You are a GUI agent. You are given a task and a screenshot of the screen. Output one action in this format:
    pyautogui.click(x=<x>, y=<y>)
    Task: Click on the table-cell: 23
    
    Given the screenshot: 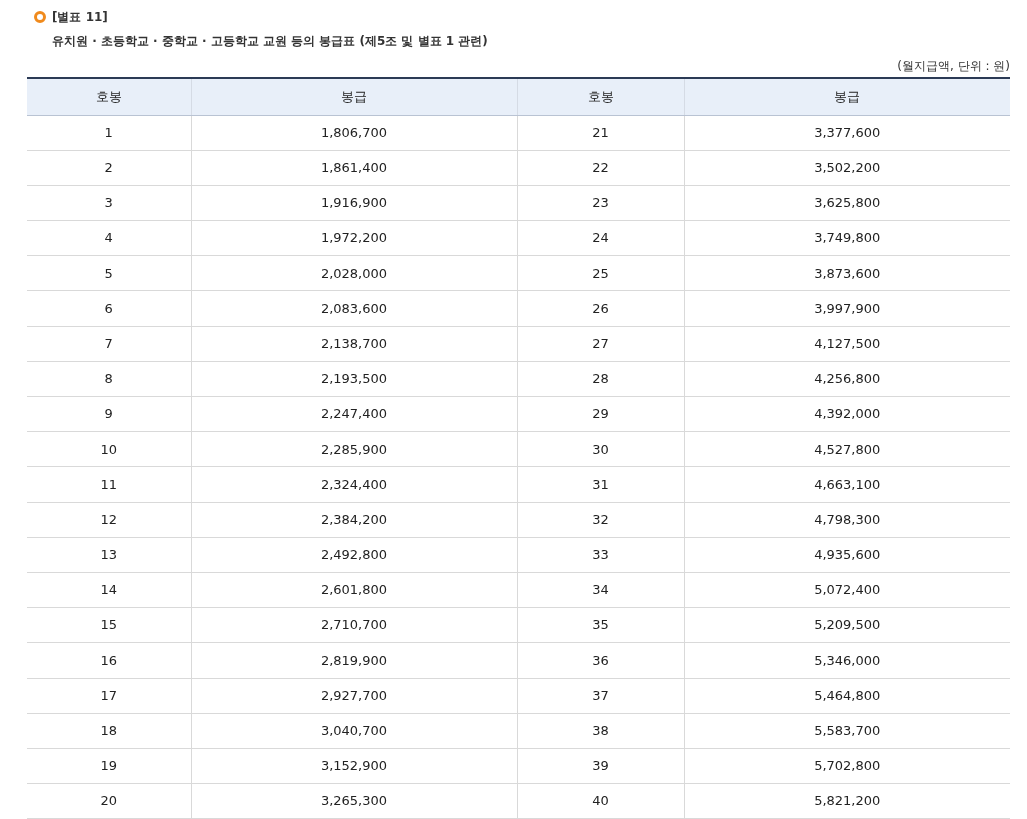 What is the action you would take?
    pyautogui.click(x=600, y=203)
    